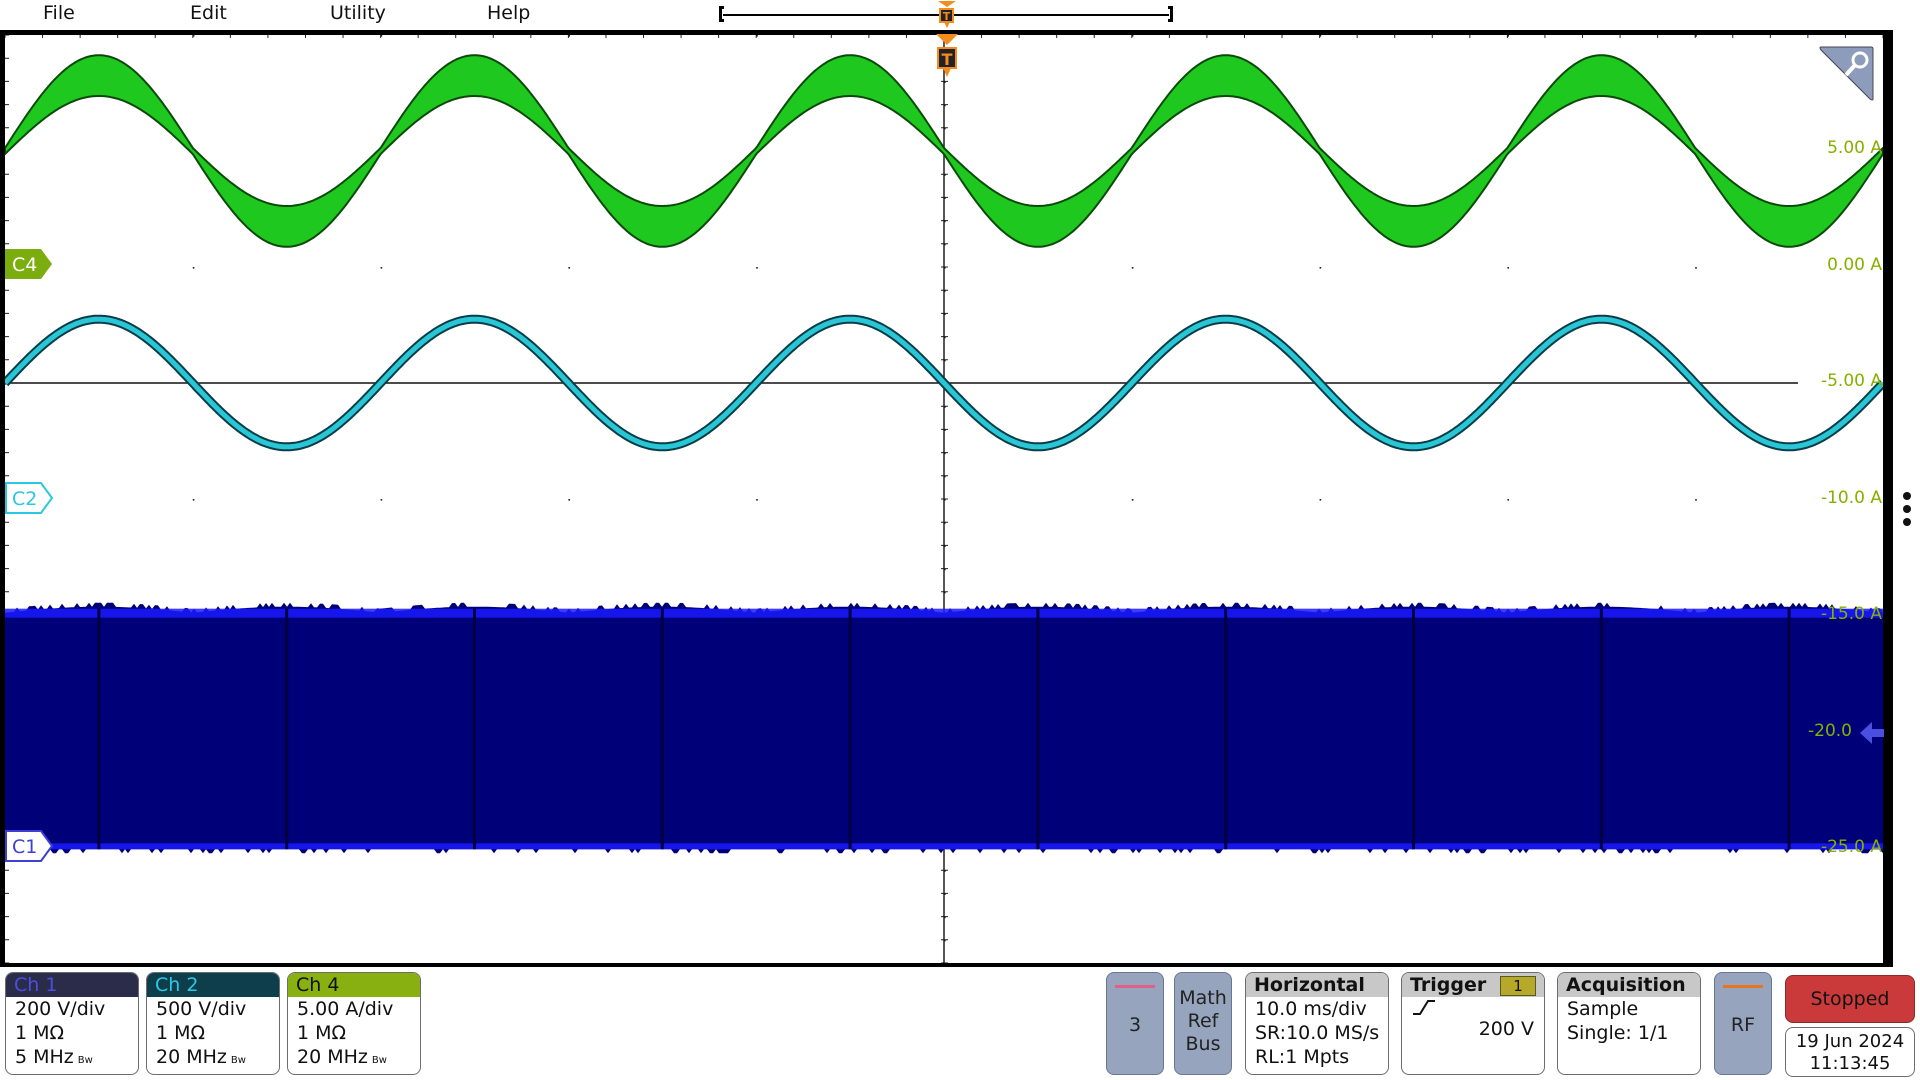  Describe the element at coordinates (1854, 265) in the screenshot. I see `y-tick-label: 0.00 A` at that location.